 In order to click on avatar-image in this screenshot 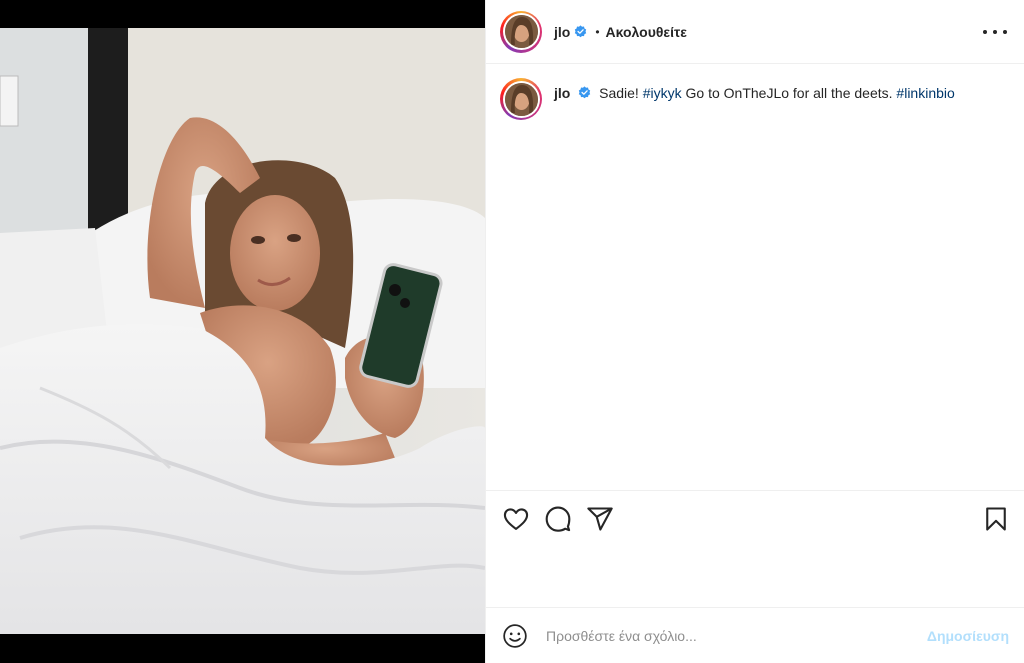, I will do `click(521, 31)`.